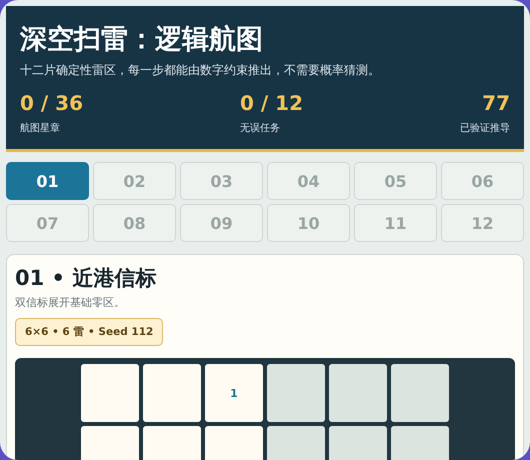 The image size is (530, 460). What do you see at coordinates (308, 181) in the screenshot?
I see `level-tab: 04` at bounding box center [308, 181].